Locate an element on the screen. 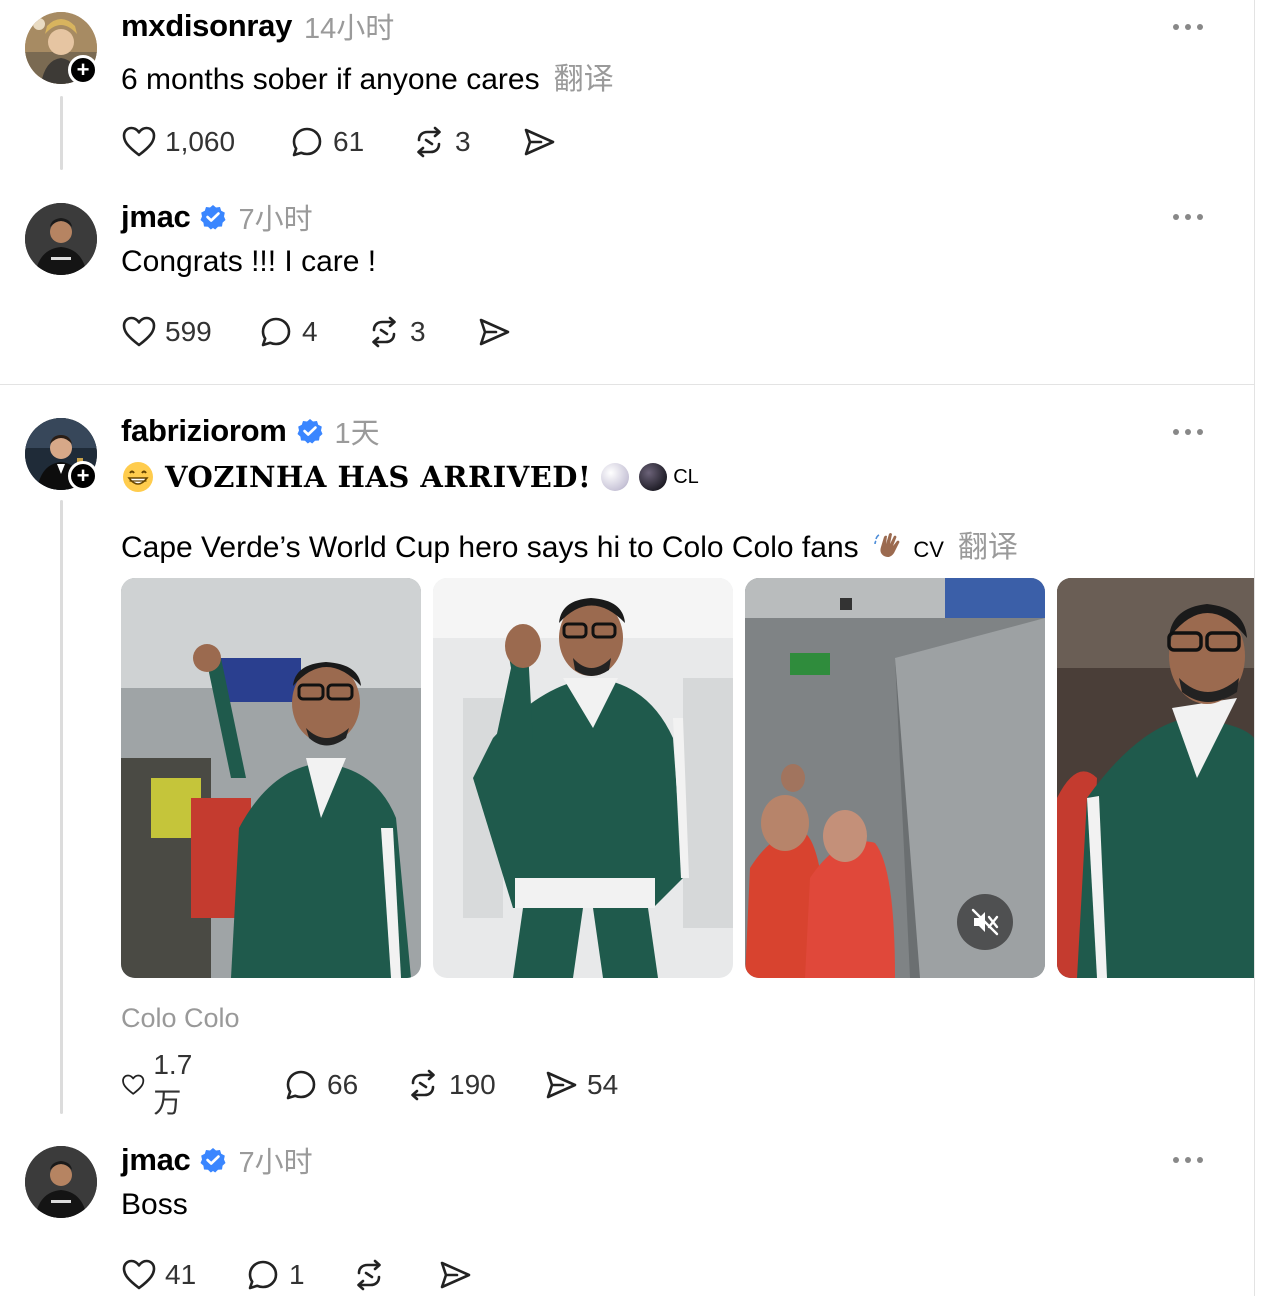 This screenshot has height=1296, width=1264. reply-button: 66 is located at coordinates (320, 1085).